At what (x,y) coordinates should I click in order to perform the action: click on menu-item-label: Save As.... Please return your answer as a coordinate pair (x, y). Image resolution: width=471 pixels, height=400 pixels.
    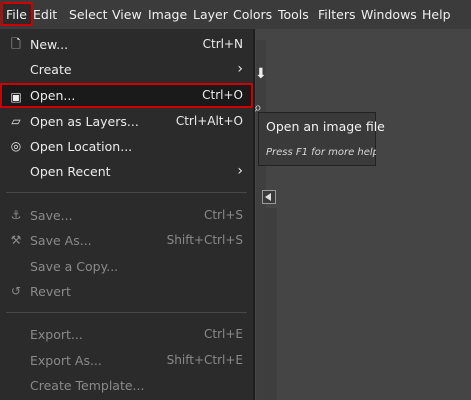
    Looking at the image, I should click on (61, 240).